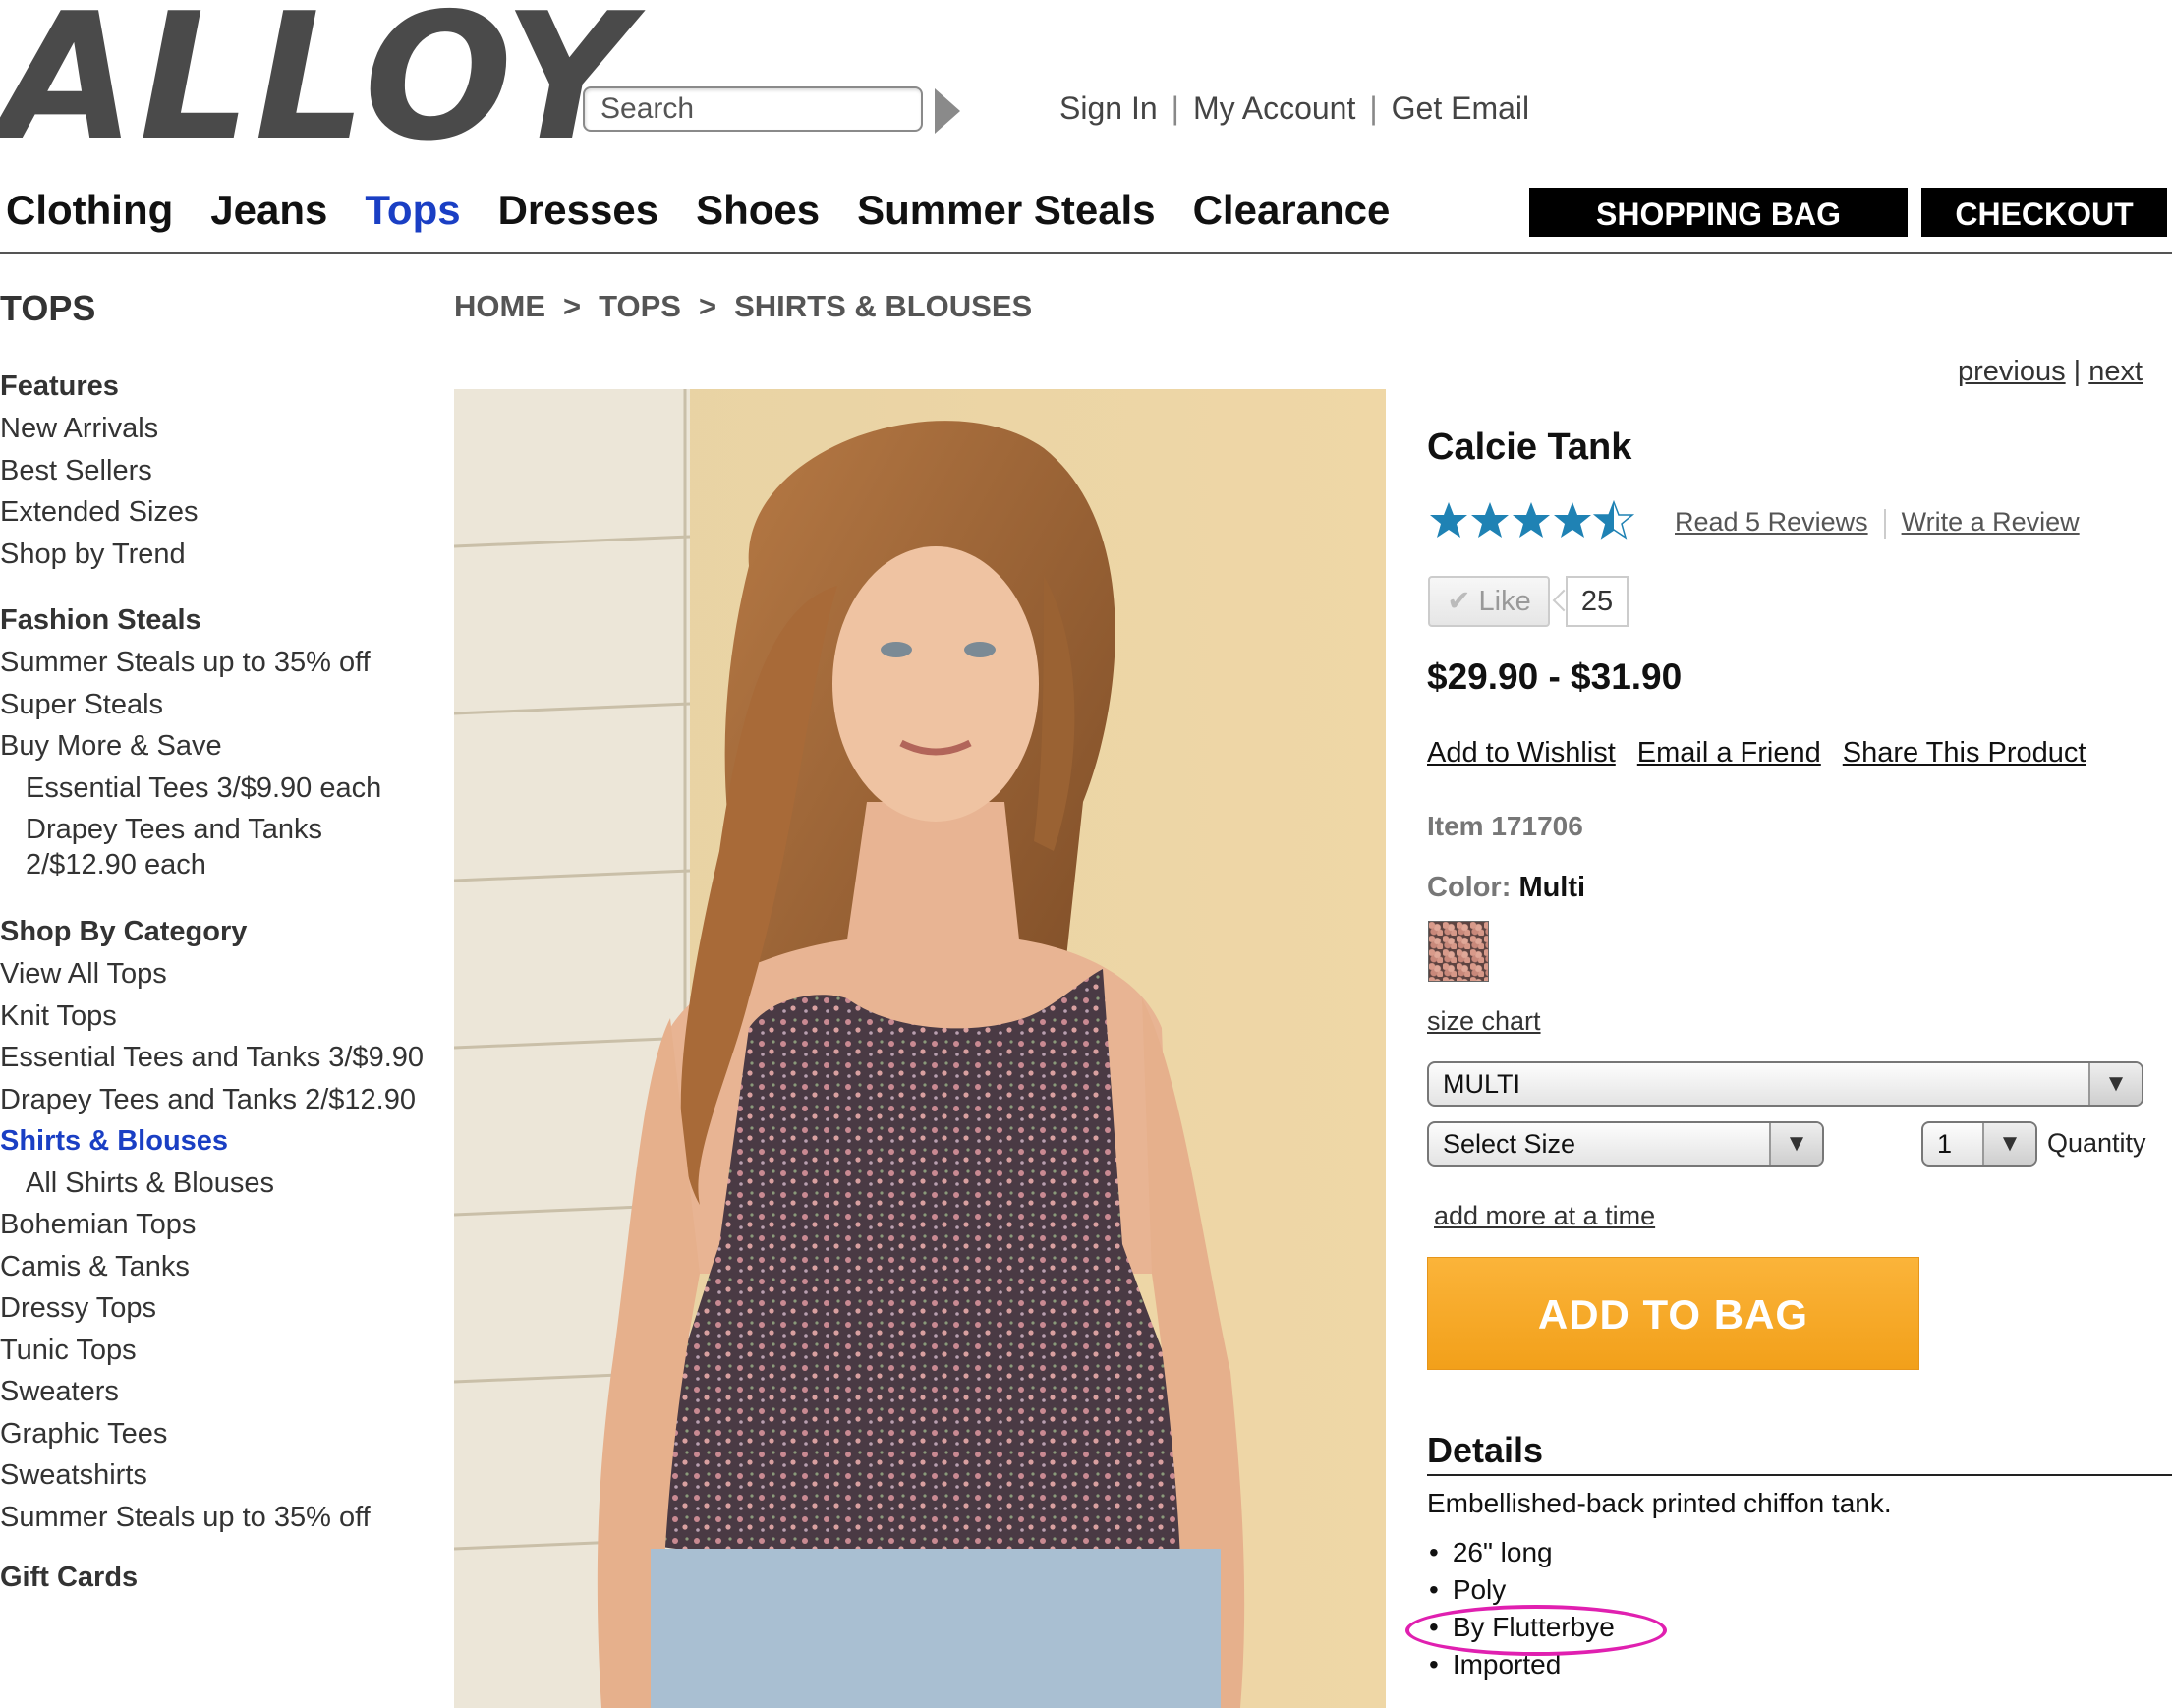  What do you see at coordinates (100, 620) in the screenshot?
I see `sidebar-section-fashion-steals: Fashion Steals` at bounding box center [100, 620].